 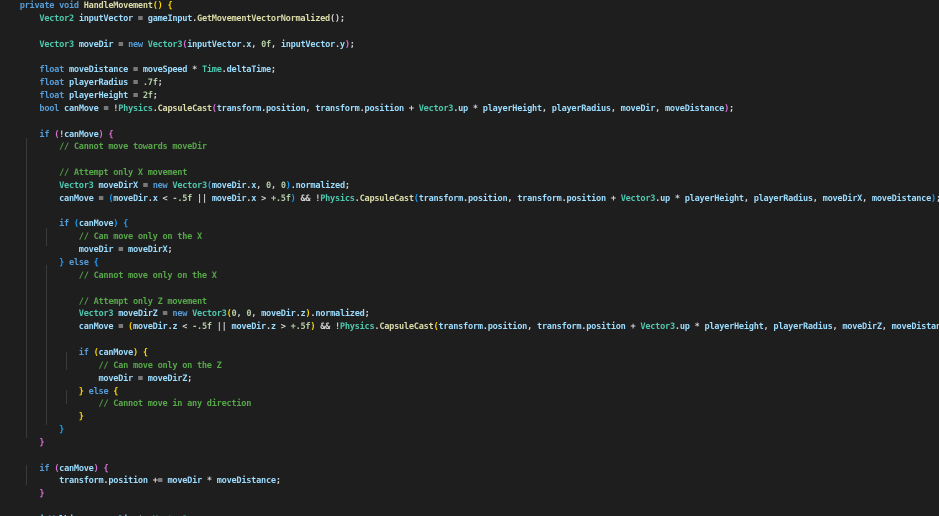 I want to click on code-token: normalized, so click(x=340, y=314).